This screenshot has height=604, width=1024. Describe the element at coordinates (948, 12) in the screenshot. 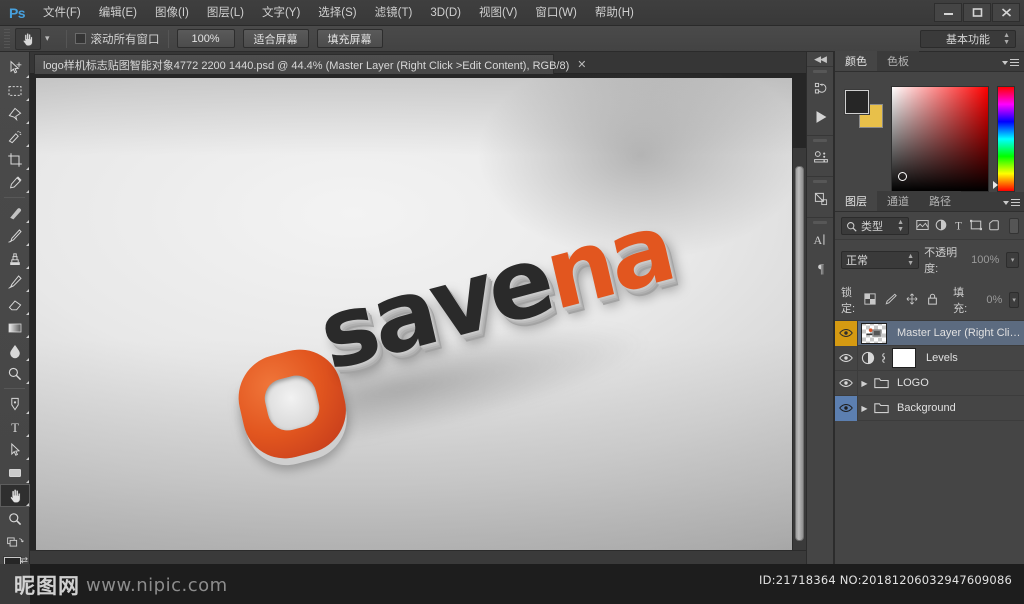

I see `minimize-button` at that location.